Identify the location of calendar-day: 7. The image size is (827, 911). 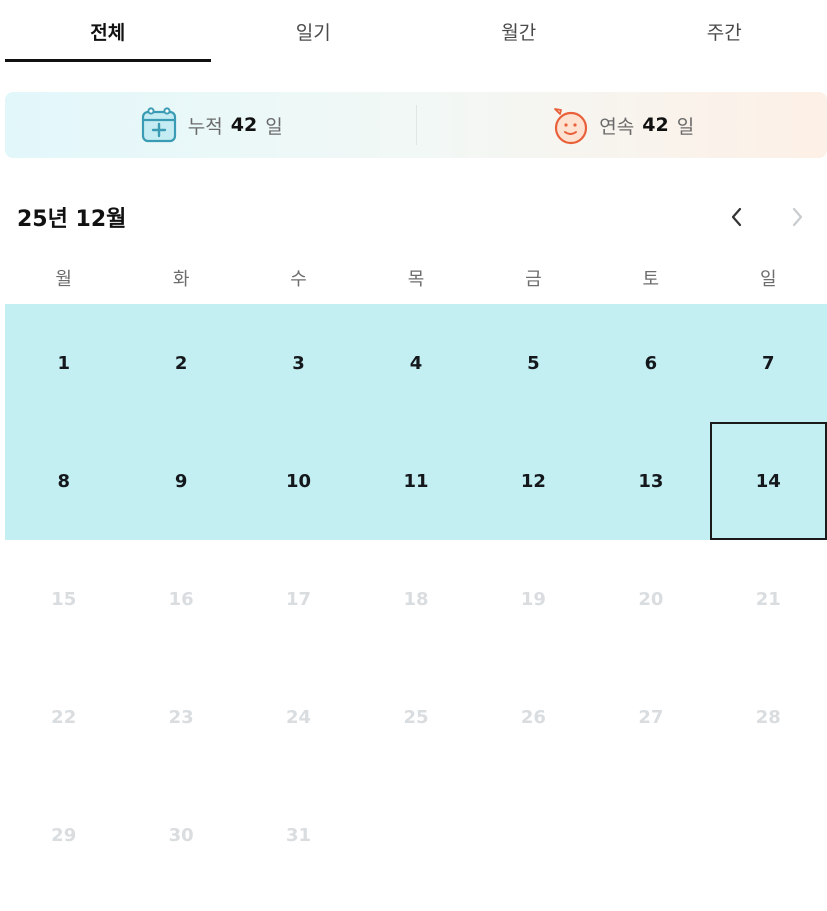
(768, 363).